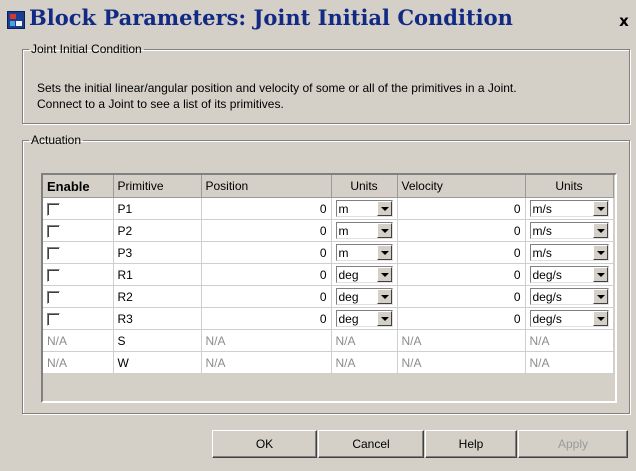  Describe the element at coordinates (157, 252) in the screenshot. I see `primitive-name: P3` at that location.